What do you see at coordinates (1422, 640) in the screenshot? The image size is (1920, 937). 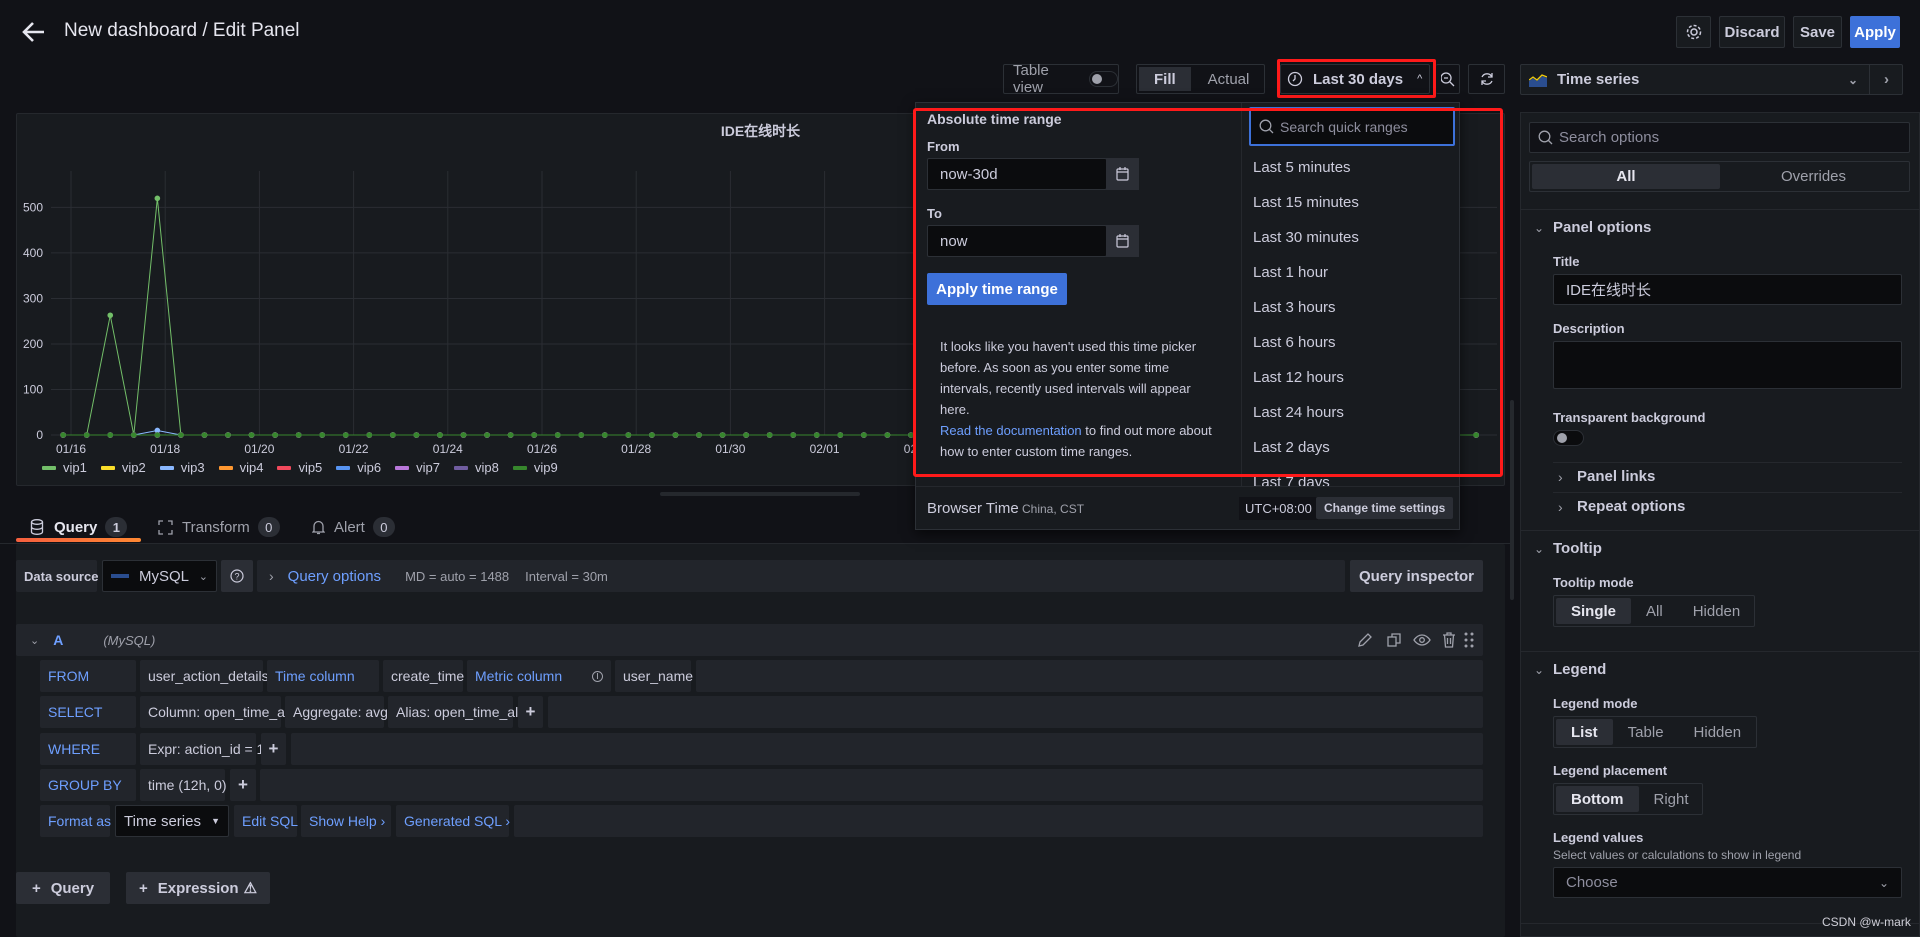 I see `eye-icon` at bounding box center [1422, 640].